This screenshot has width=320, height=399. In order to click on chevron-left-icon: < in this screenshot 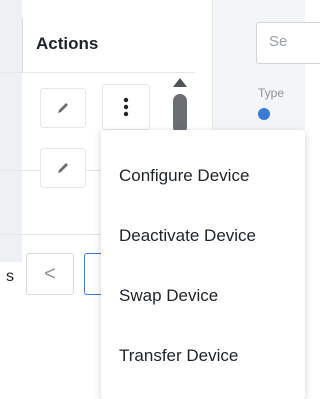, I will do `click(50, 273)`.